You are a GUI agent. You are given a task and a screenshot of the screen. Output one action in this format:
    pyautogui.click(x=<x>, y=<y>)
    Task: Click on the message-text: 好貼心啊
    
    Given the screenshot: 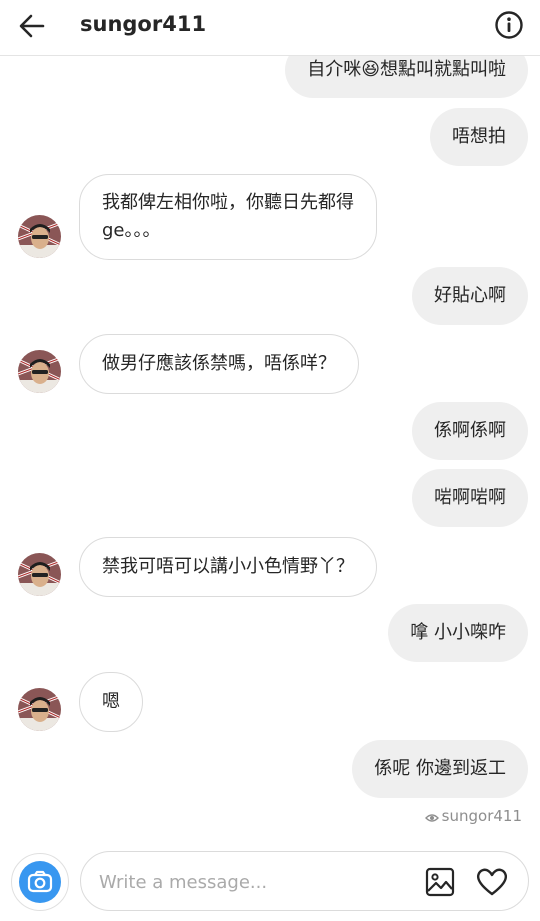 What is the action you would take?
    pyautogui.click(x=470, y=295)
    